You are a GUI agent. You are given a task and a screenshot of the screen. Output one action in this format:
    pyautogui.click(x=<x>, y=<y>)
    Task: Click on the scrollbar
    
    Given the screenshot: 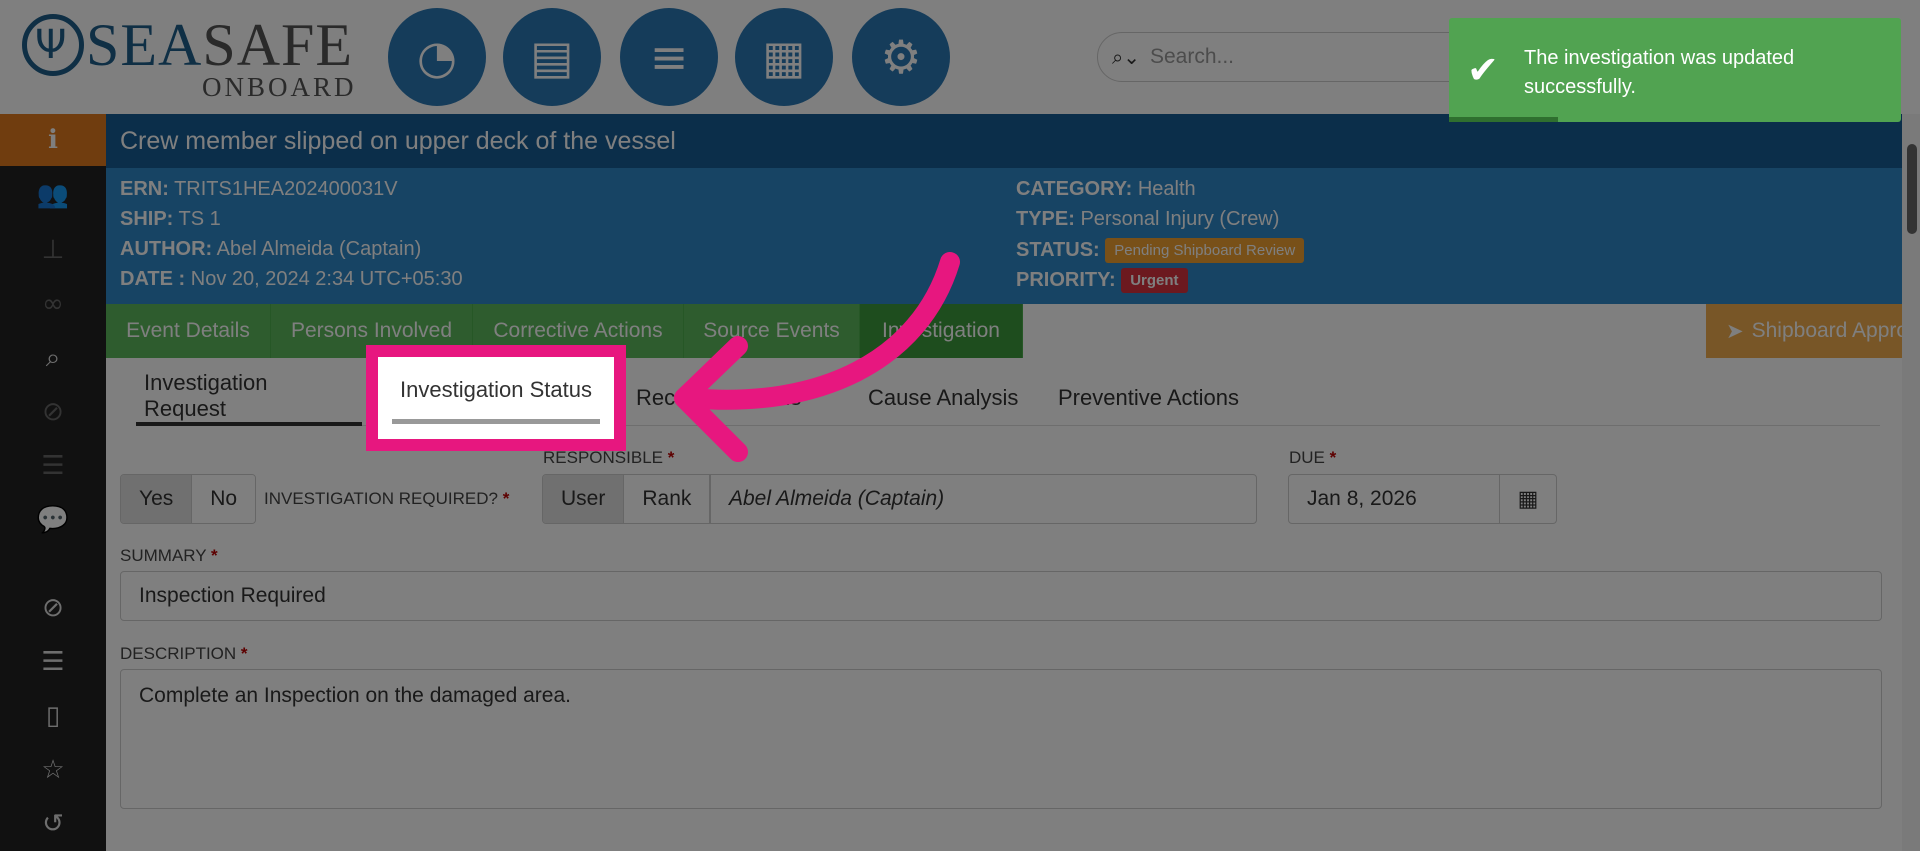 What is the action you would take?
    pyautogui.click(x=1911, y=482)
    